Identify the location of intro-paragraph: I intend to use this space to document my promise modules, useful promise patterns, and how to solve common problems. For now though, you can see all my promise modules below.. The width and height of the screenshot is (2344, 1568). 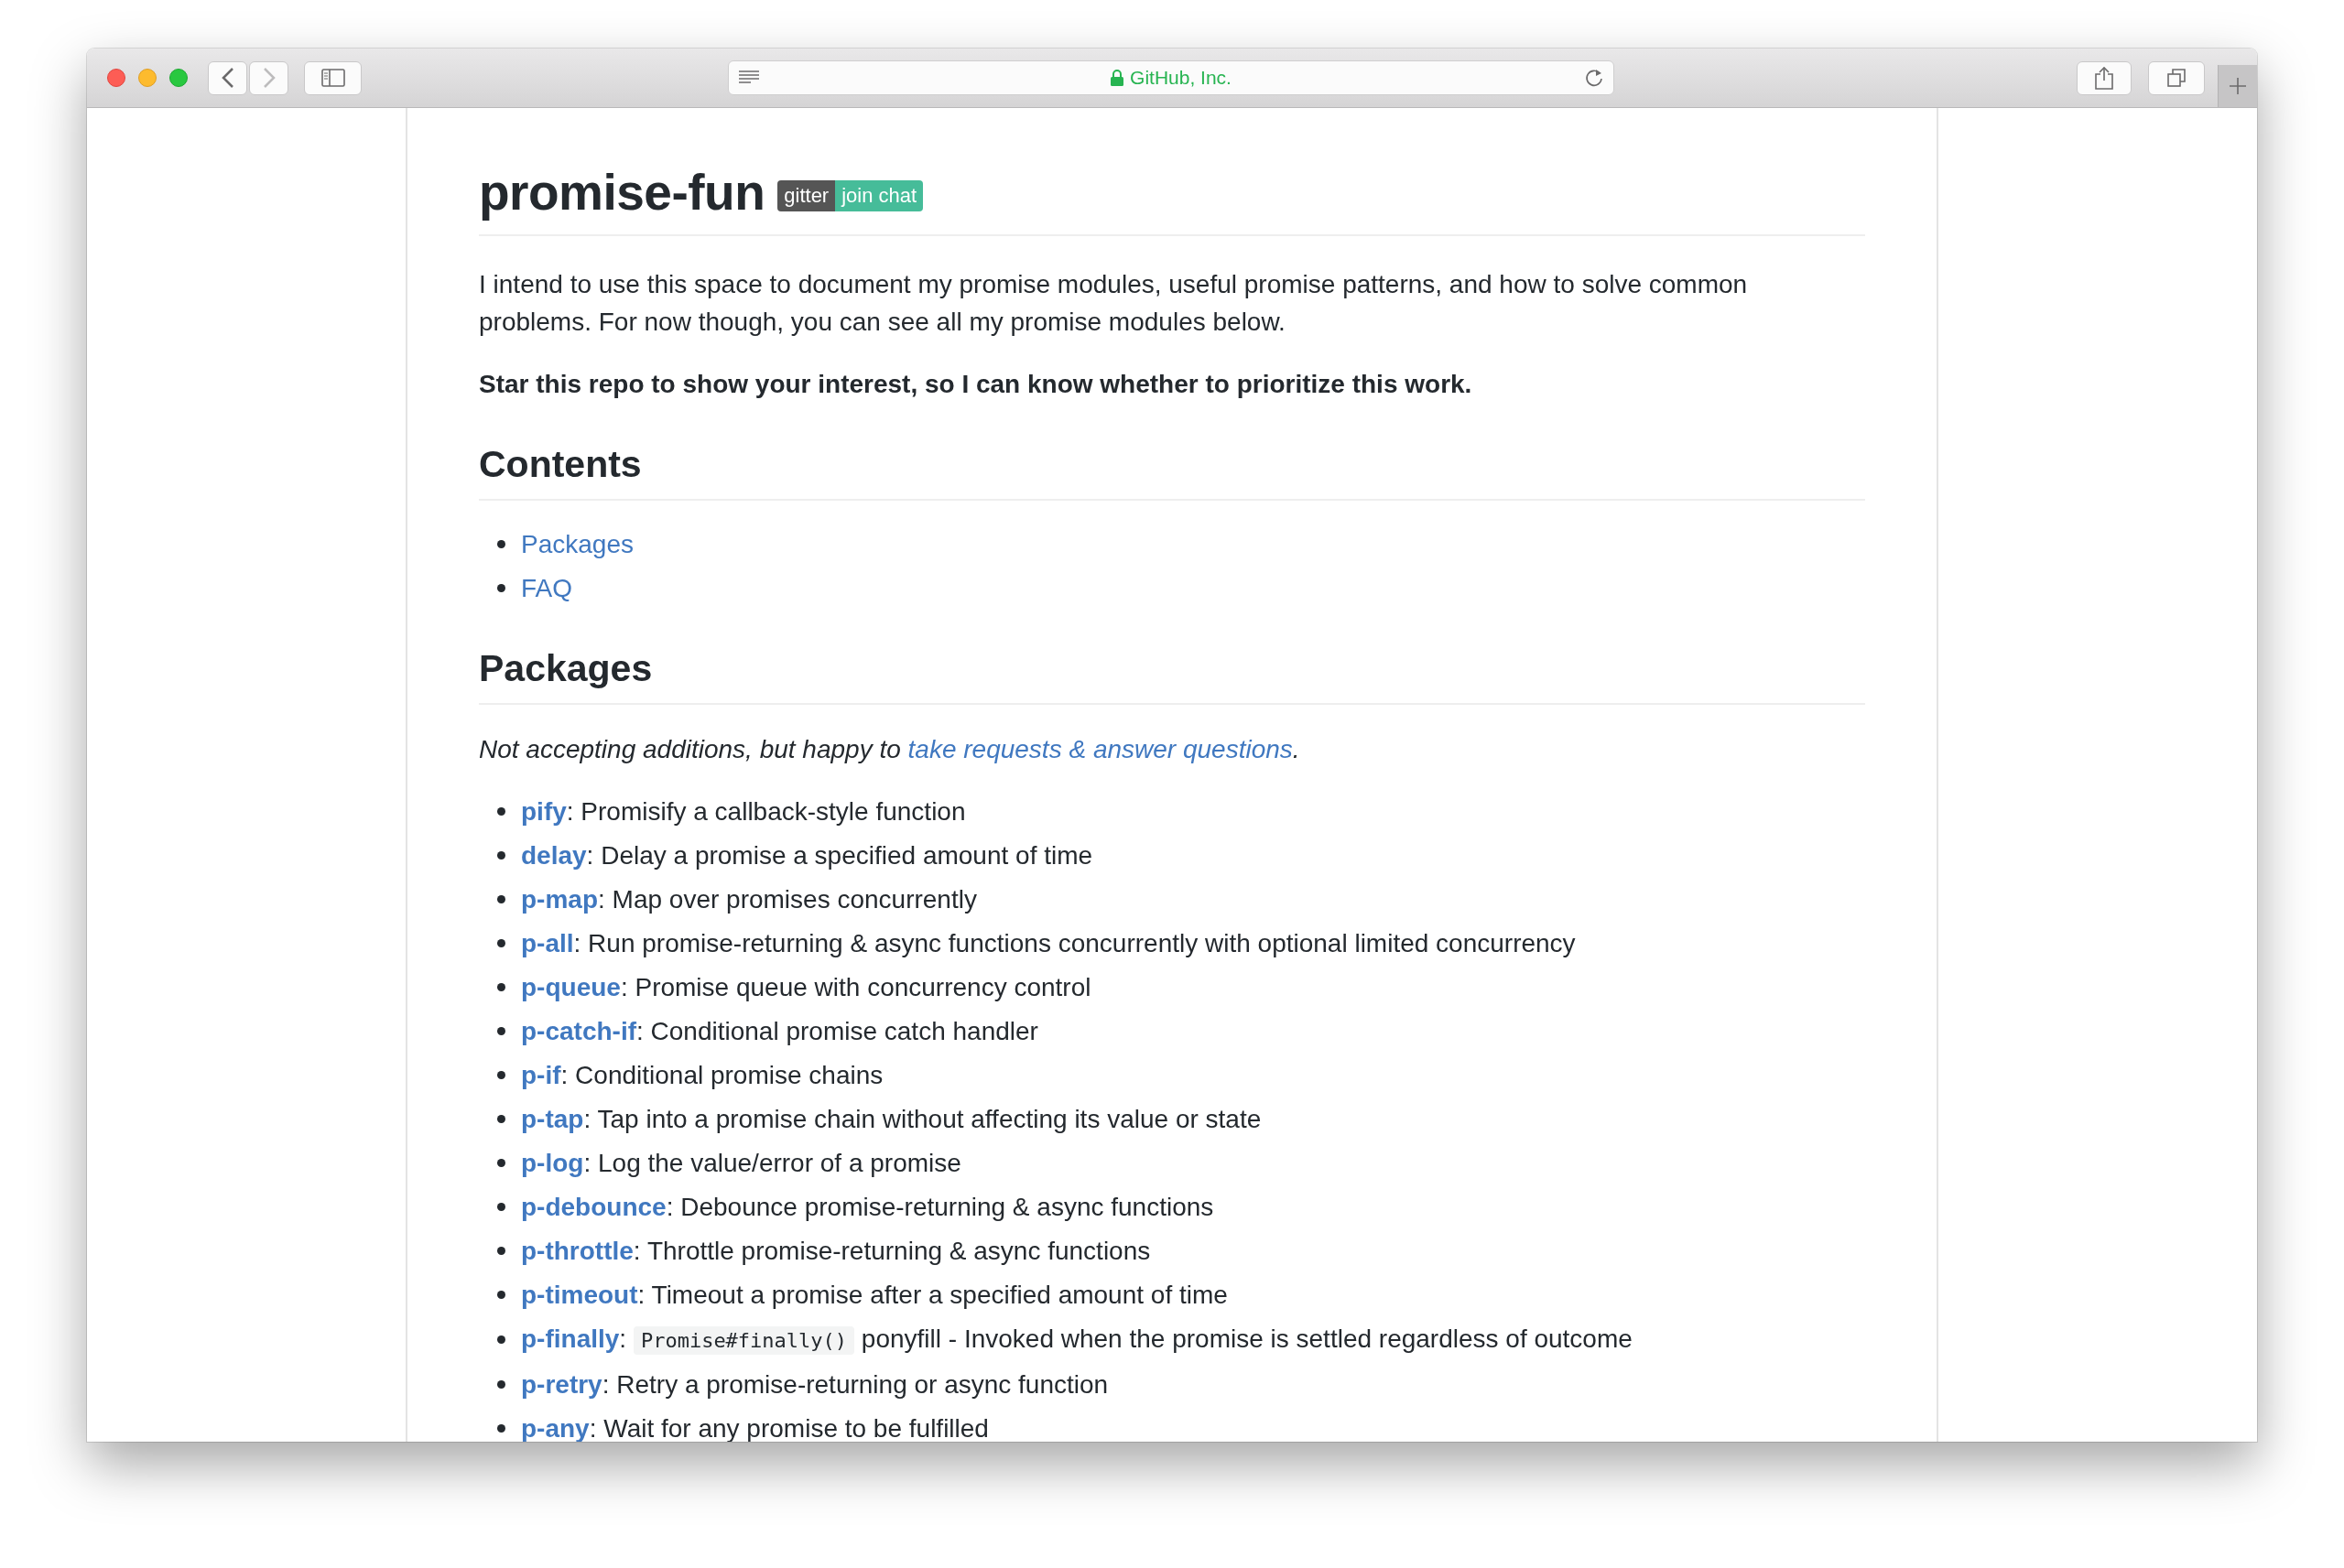
(1114, 304).